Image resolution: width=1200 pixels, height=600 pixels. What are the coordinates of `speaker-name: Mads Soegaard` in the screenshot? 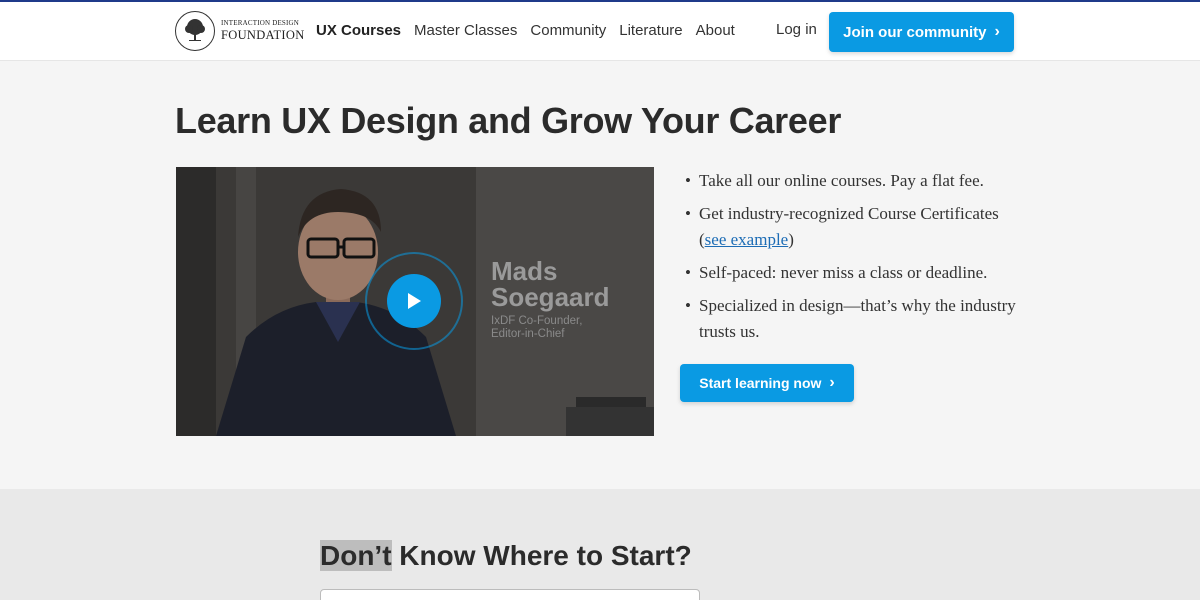 It's located at (550, 284).